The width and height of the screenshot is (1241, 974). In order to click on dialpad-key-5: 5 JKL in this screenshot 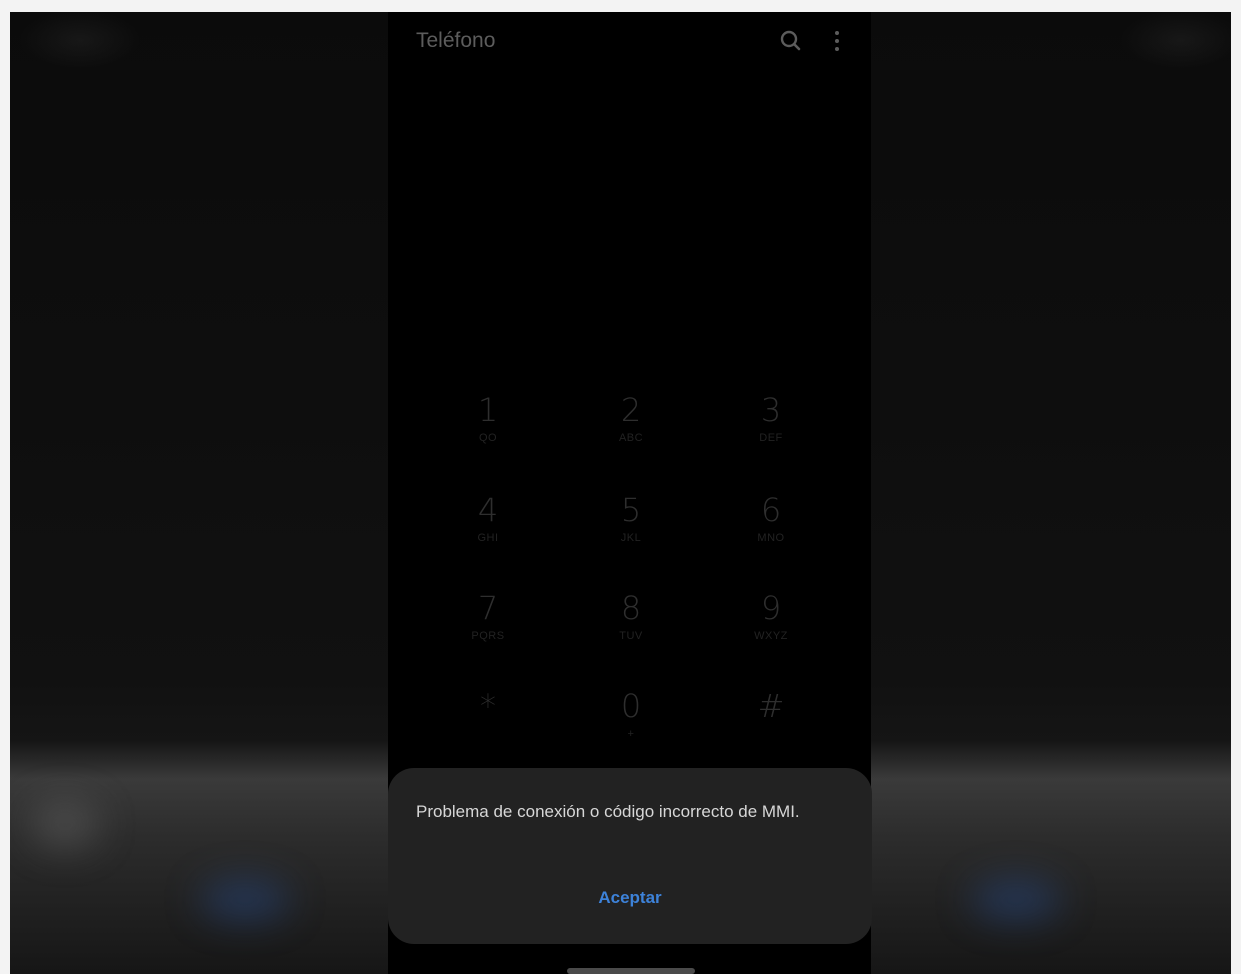, I will do `click(631, 535)`.